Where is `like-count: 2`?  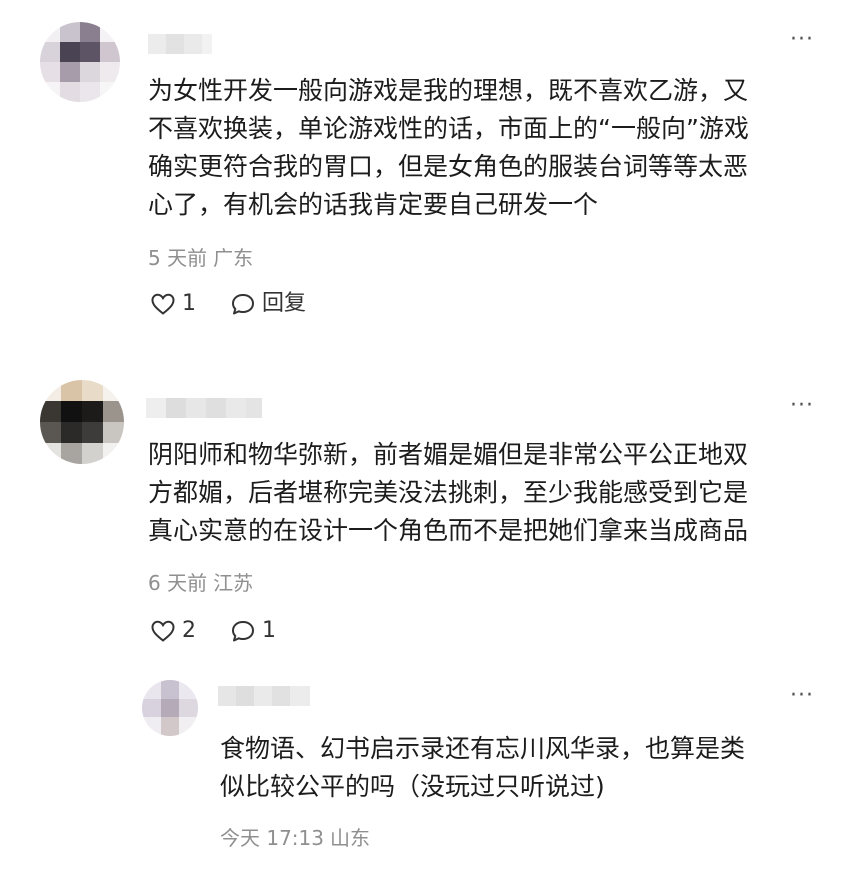 like-count: 2 is located at coordinates (189, 630).